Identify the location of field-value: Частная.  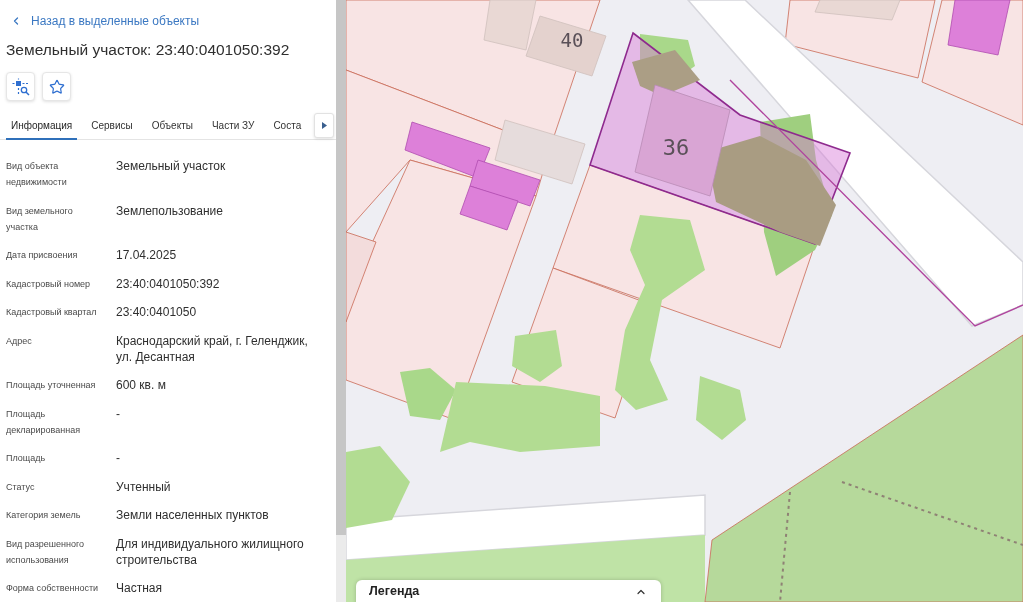
(139, 588).